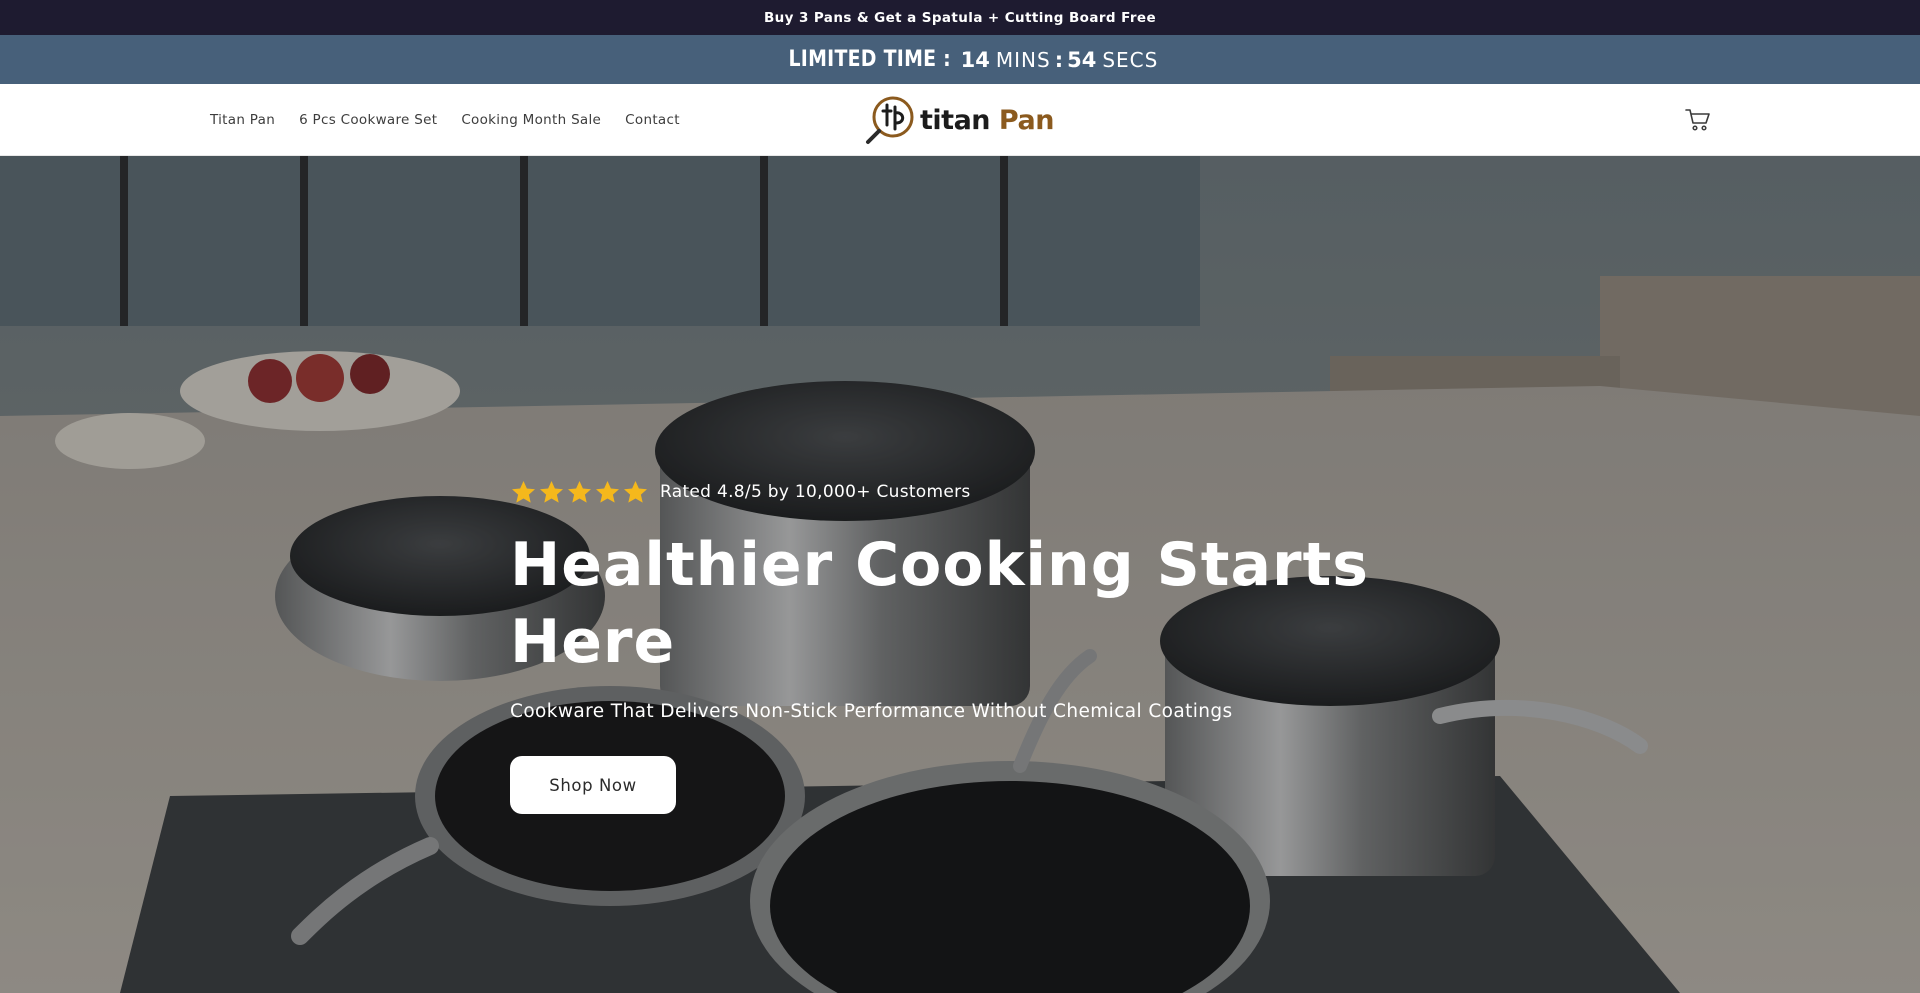 The width and height of the screenshot is (1920, 993). Describe the element at coordinates (1026, 120) in the screenshot. I see `logo-word-pan: Pan` at that location.